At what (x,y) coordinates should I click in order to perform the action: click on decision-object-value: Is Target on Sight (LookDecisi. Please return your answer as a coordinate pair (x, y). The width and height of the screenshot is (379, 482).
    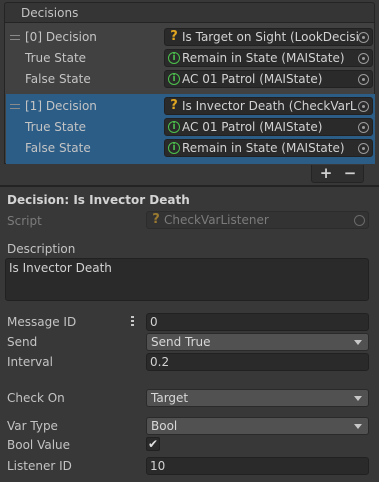
    Looking at the image, I should click on (270, 37).